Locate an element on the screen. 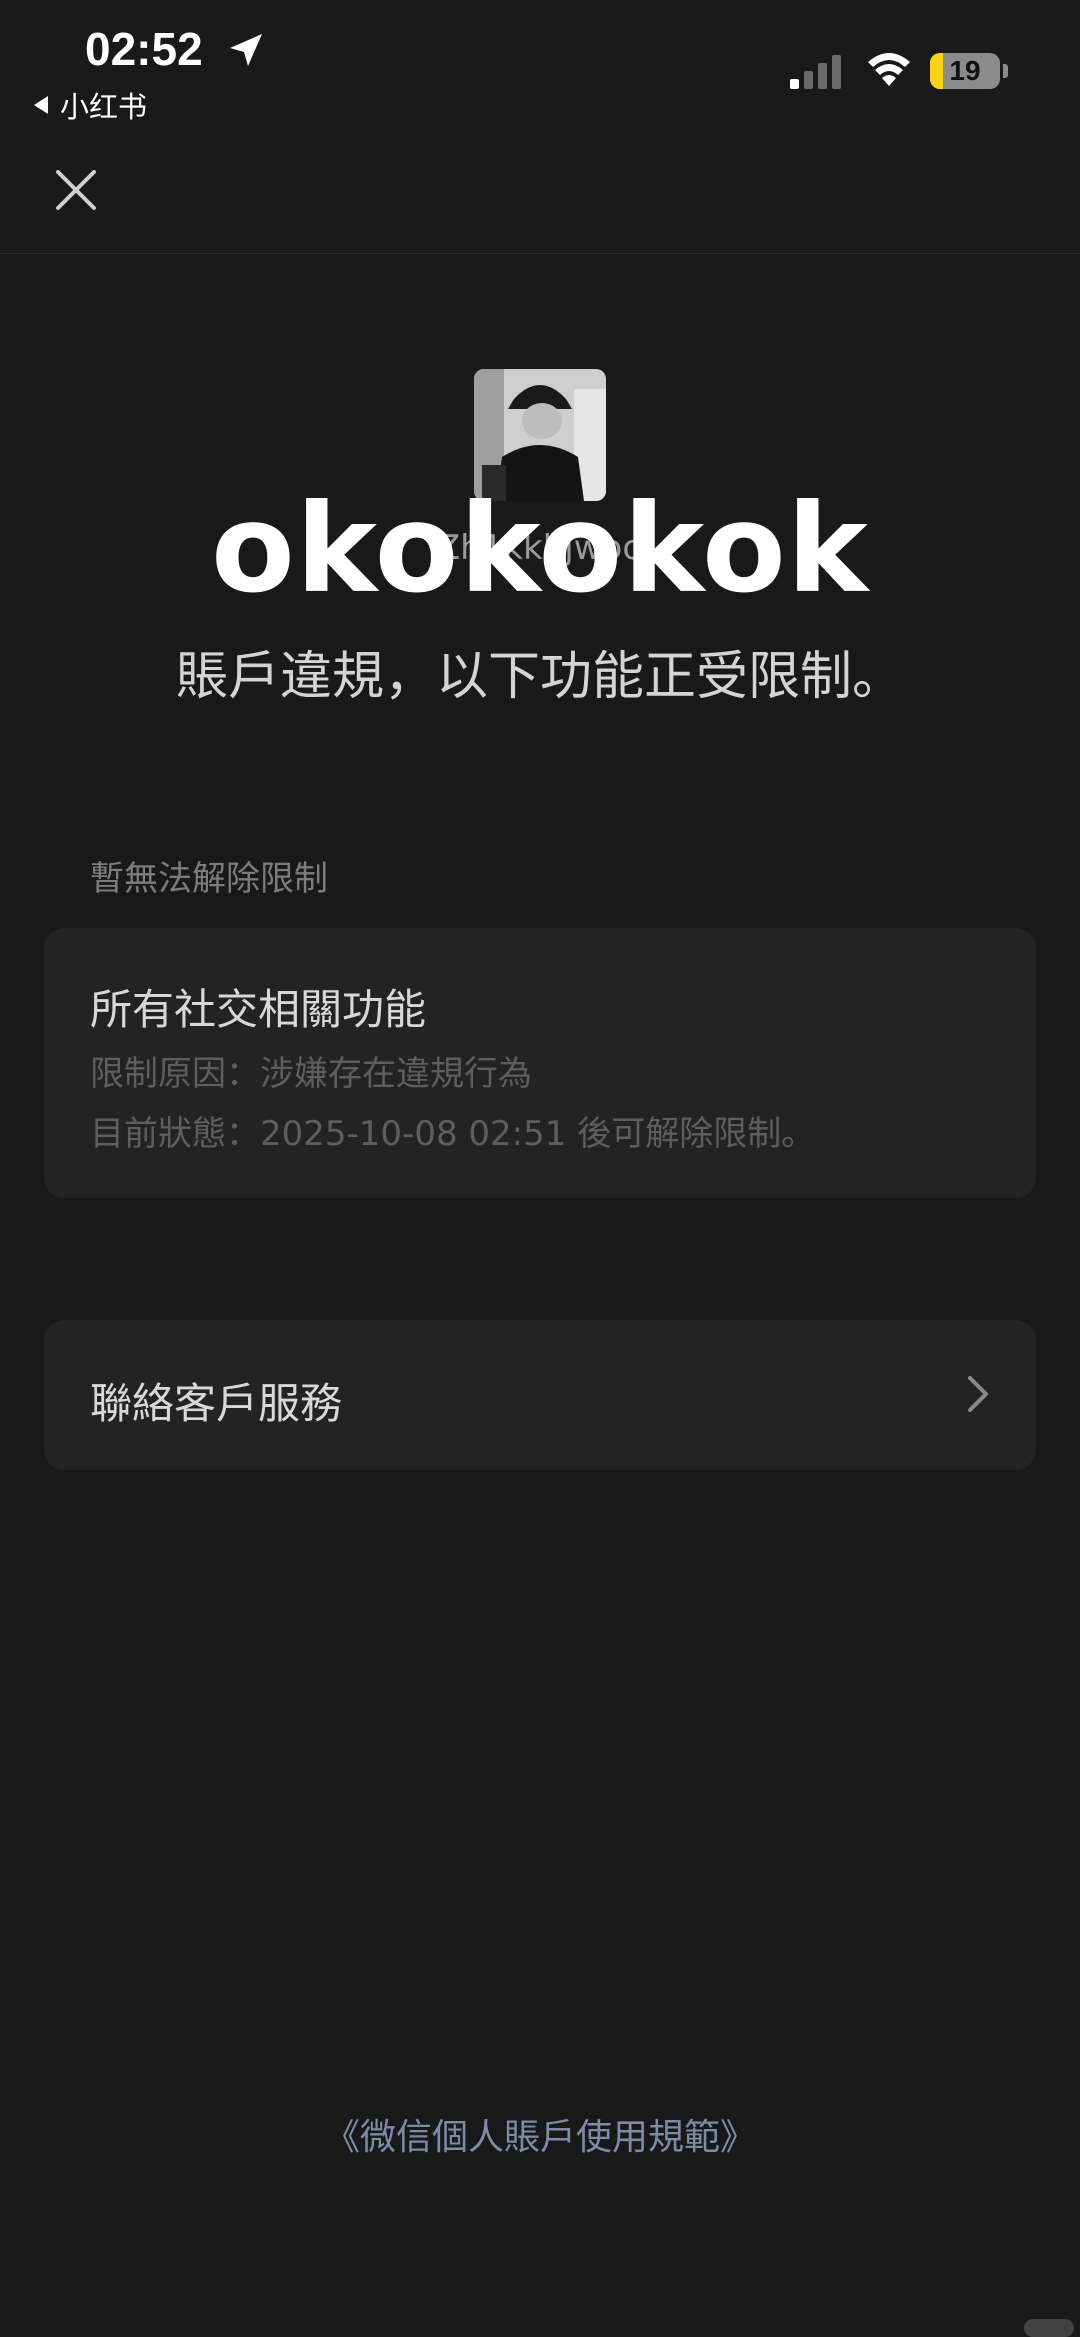  battery-indicator: 19 is located at coordinates (965, 71).